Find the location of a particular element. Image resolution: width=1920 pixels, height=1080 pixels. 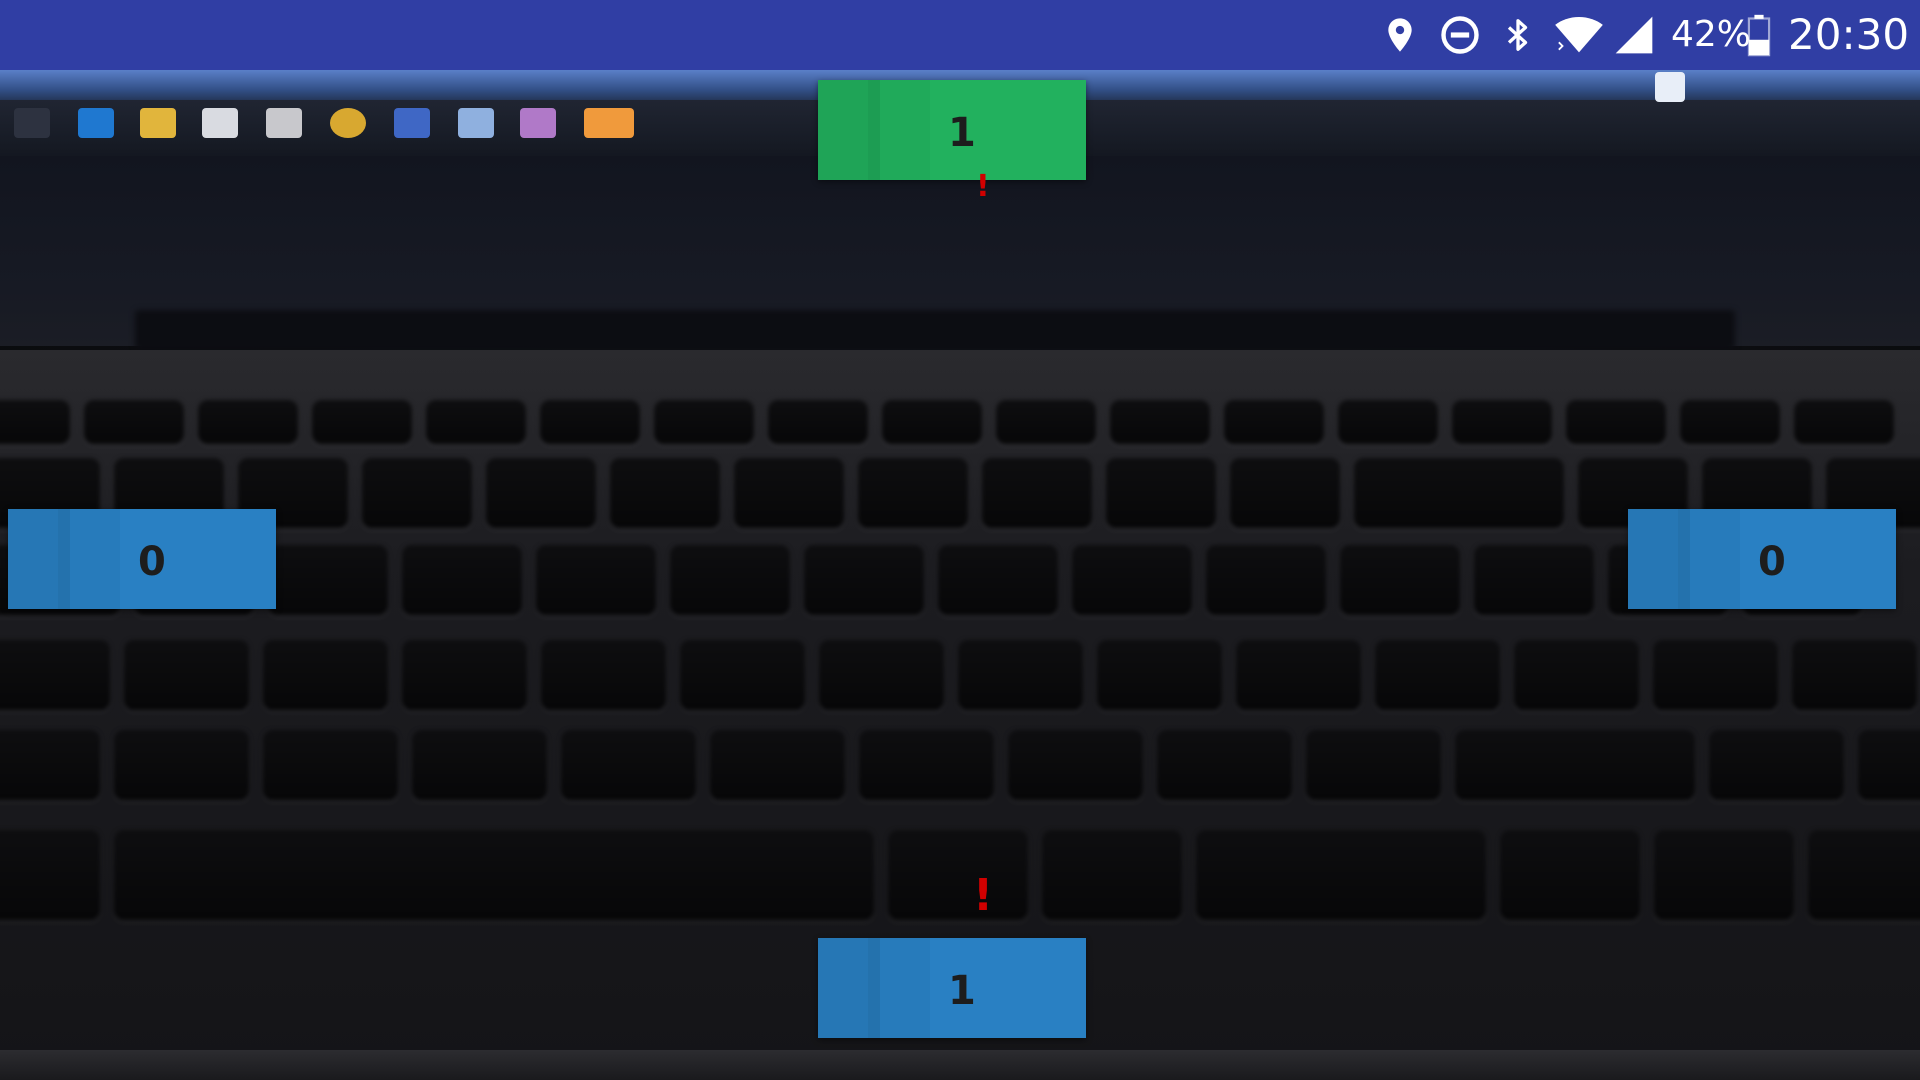

laptop-front-edge is located at coordinates (960, 1065).